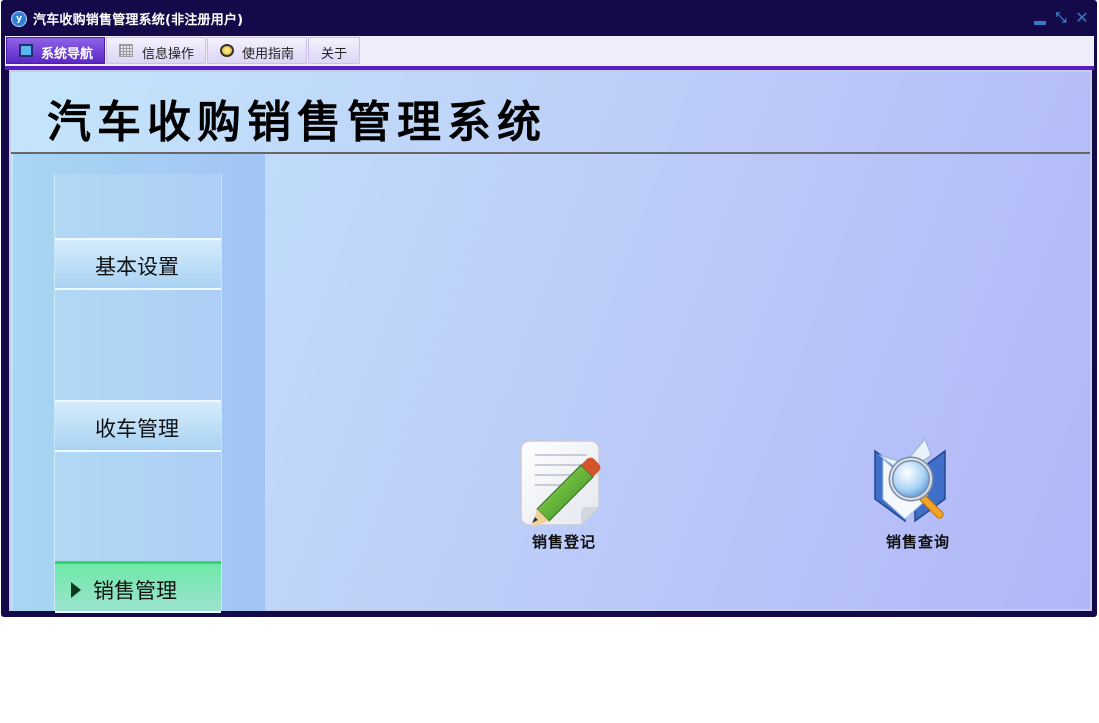 The height and width of the screenshot is (723, 1099). I want to click on tab-system-navigation: 系统导航, so click(55, 50).